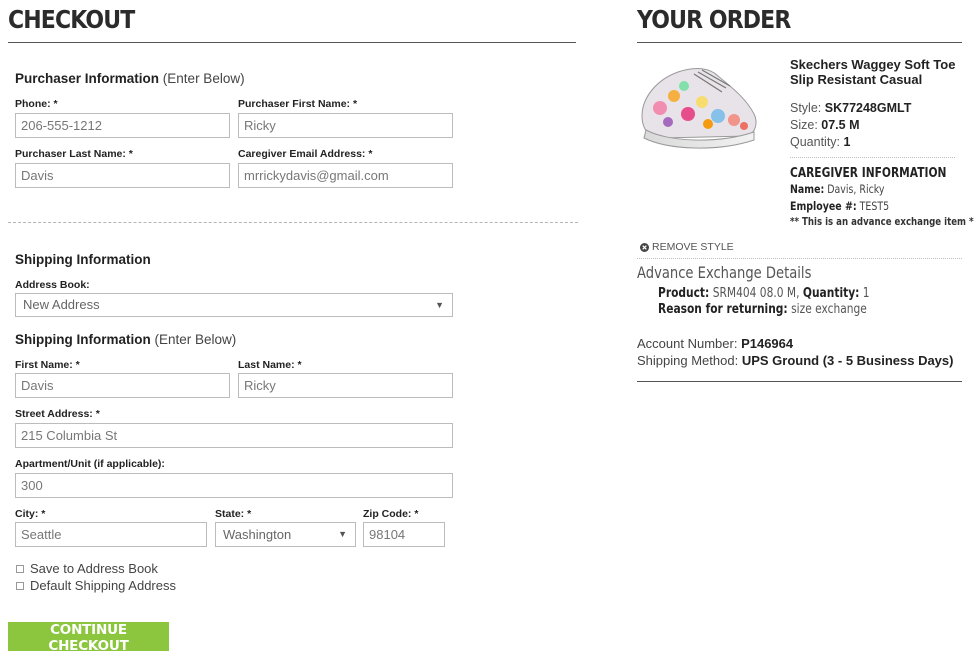 Image resolution: width=974 pixels, height=654 pixels. Describe the element at coordinates (866, 293) in the screenshot. I see `exchange-quantity-value: 1` at that location.